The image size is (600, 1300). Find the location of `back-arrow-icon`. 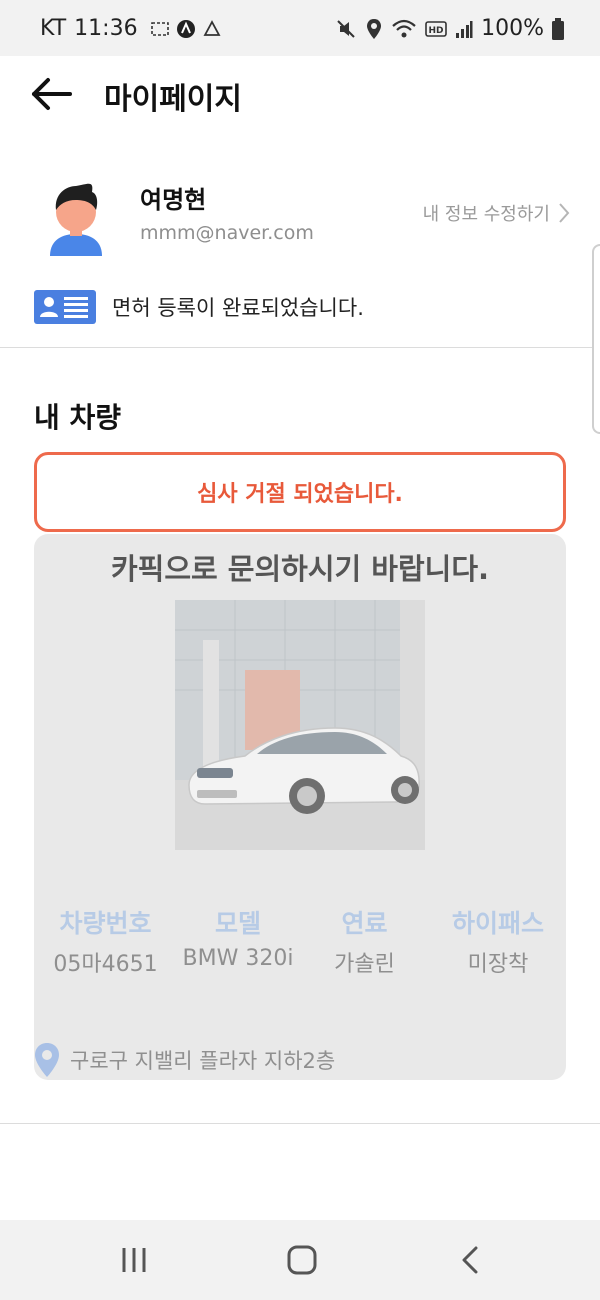

back-arrow-icon is located at coordinates (52, 94).